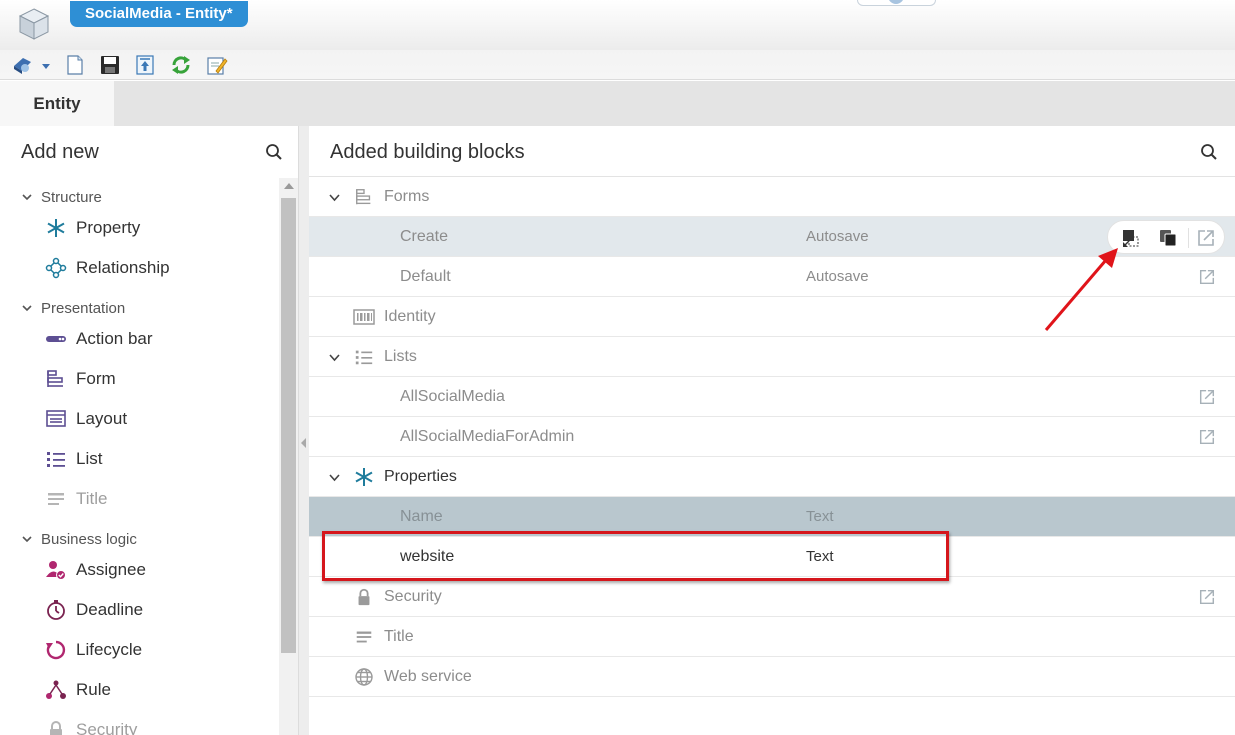 This screenshot has height=735, width=1235. Describe the element at coordinates (95, 570) in the screenshot. I see `add-assignee: Assignee` at that location.